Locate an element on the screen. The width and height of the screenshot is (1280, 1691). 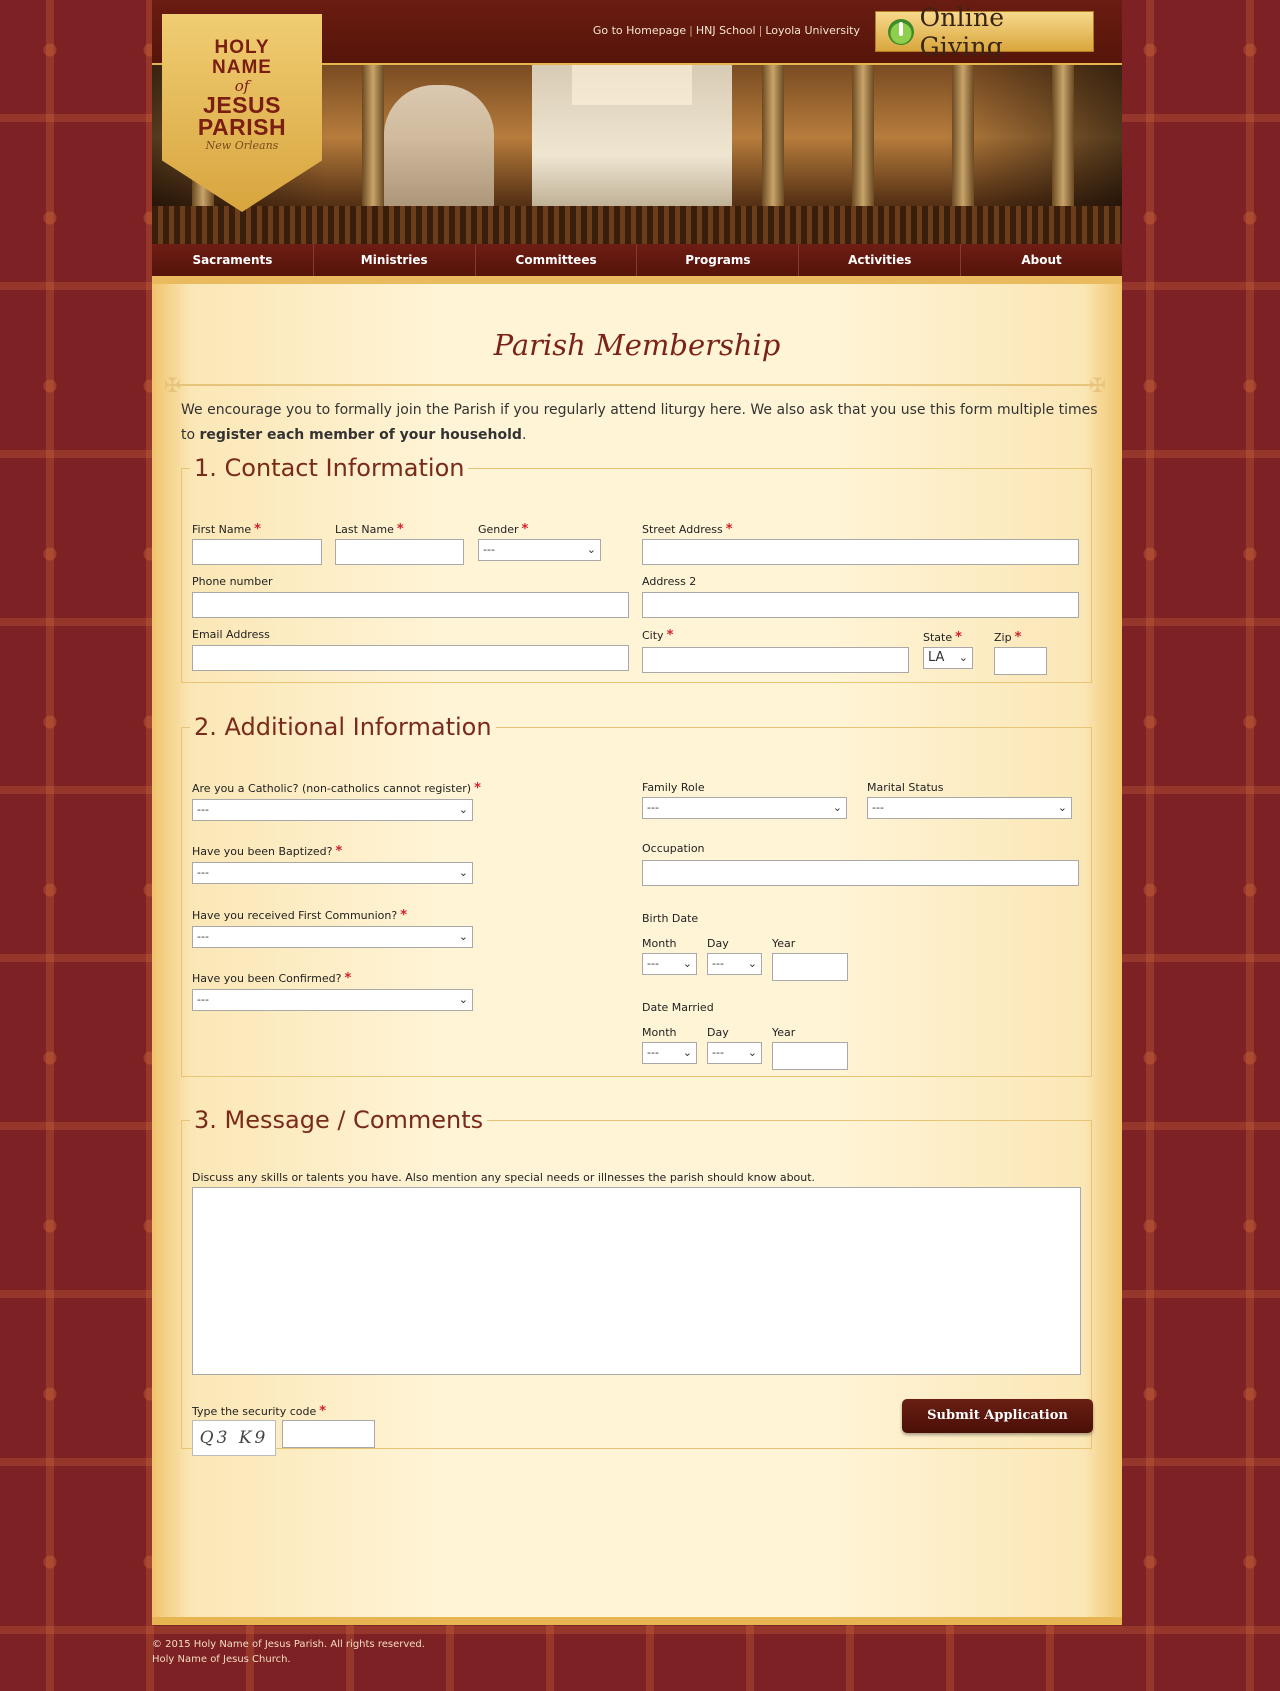
married-month-label: Month is located at coordinates (659, 1032).